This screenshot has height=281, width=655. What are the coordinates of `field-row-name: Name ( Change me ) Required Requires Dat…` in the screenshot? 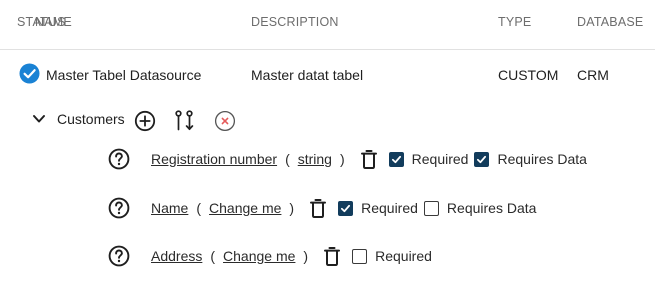 It's located at (322, 208).